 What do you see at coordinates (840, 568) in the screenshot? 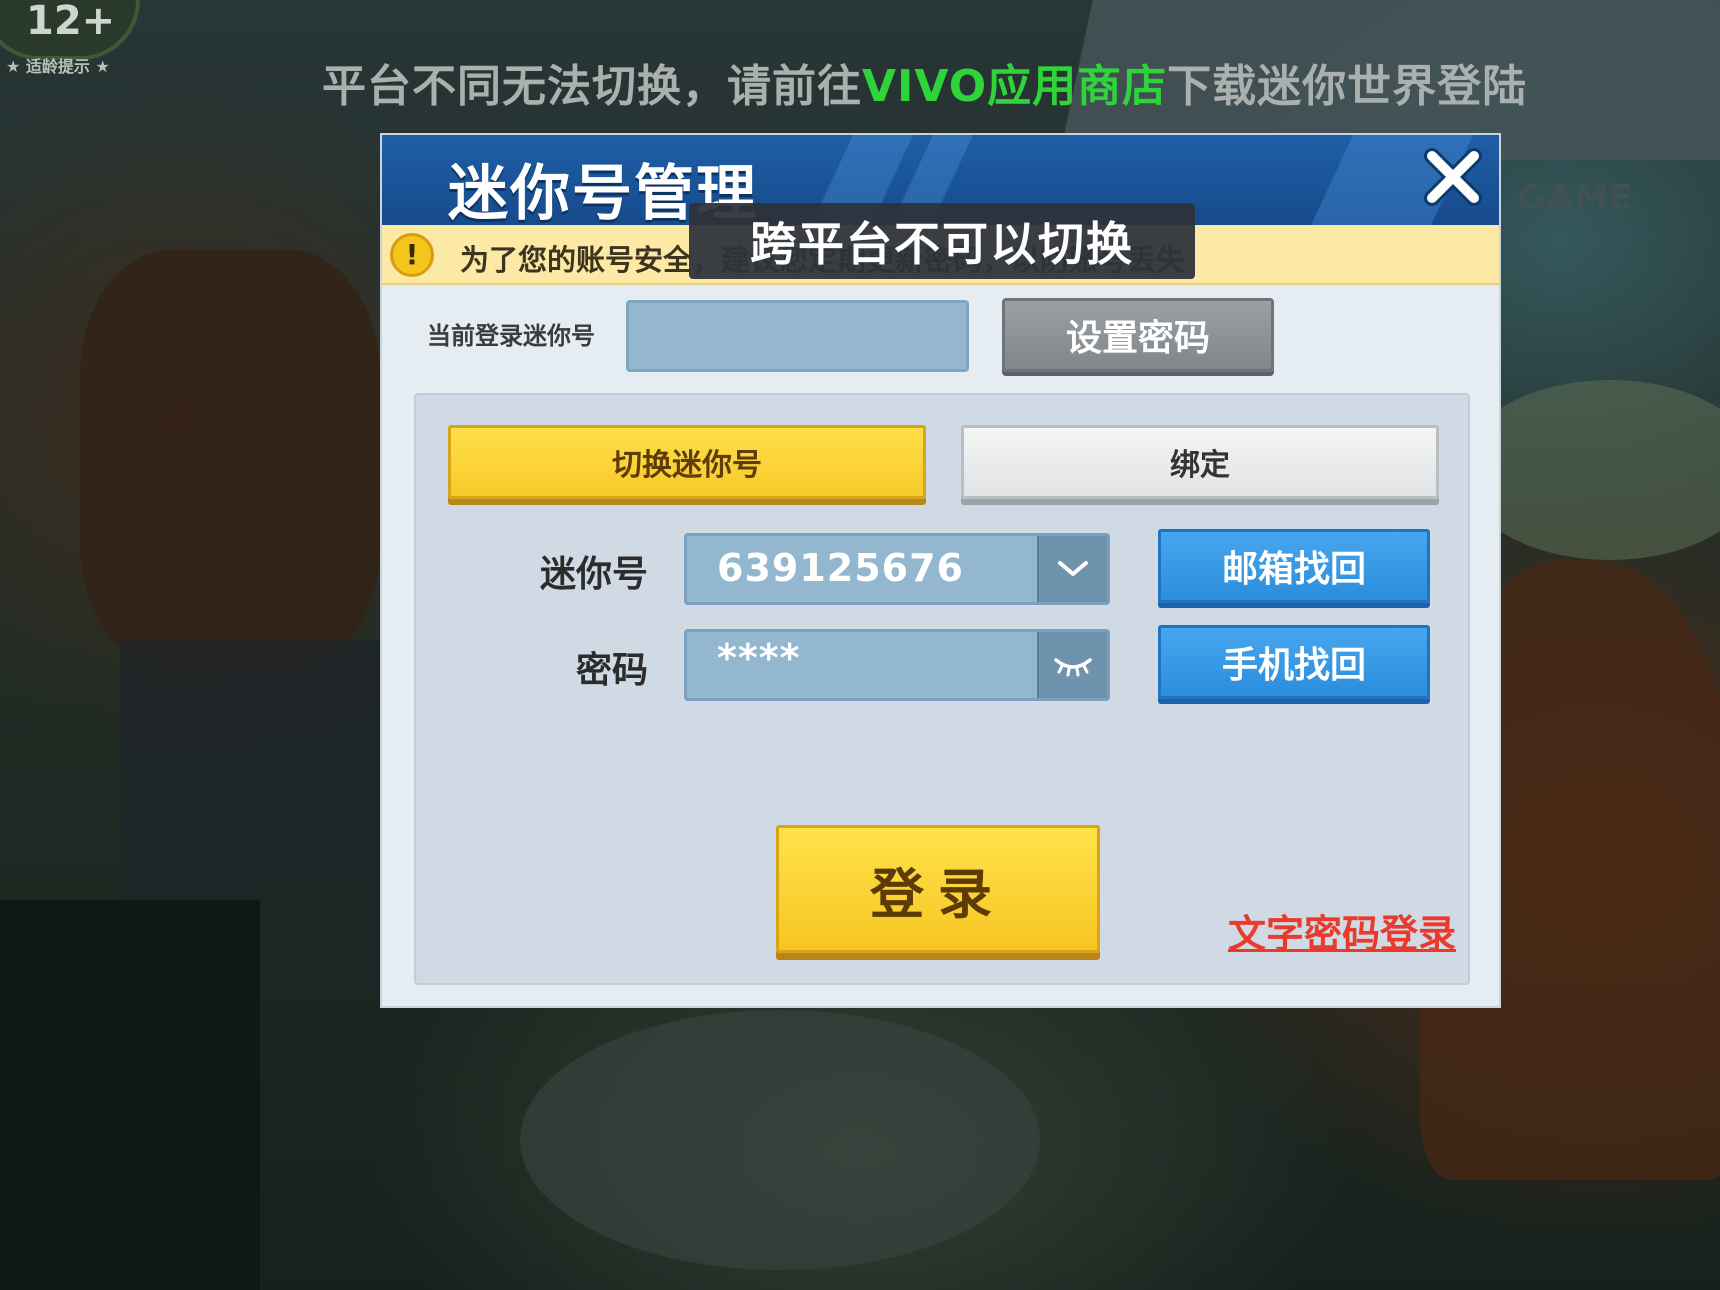
I see `mini-id-value: 639125676` at bounding box center [840, 568].